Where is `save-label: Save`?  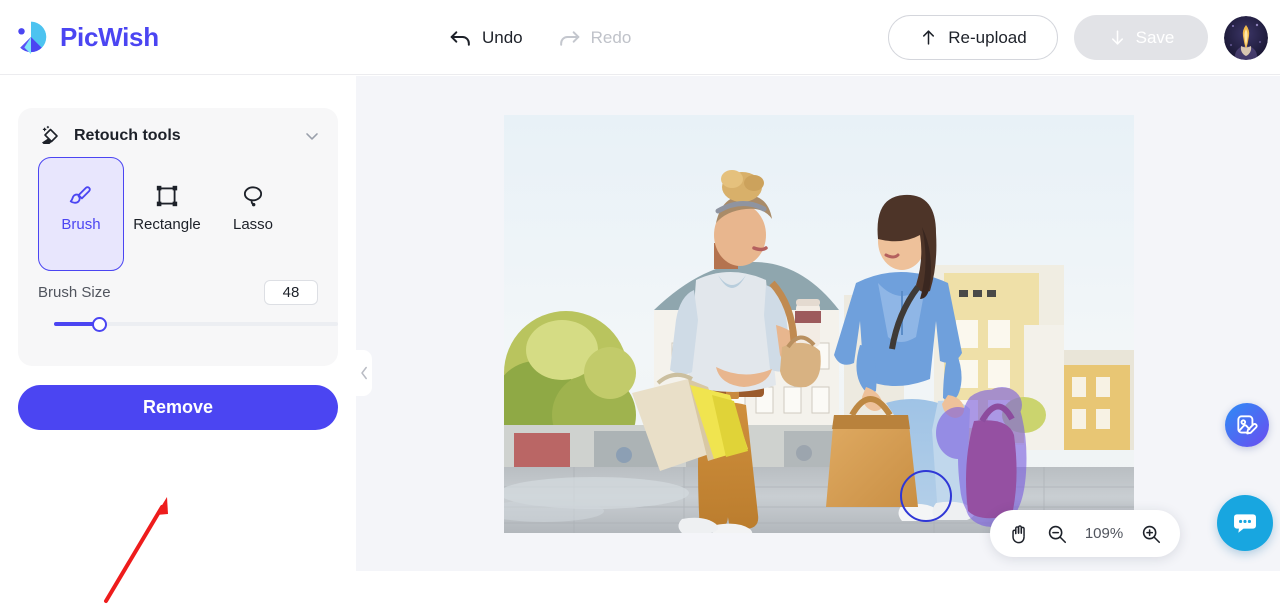
save-label: Save is located at coordinates (1155, 37).